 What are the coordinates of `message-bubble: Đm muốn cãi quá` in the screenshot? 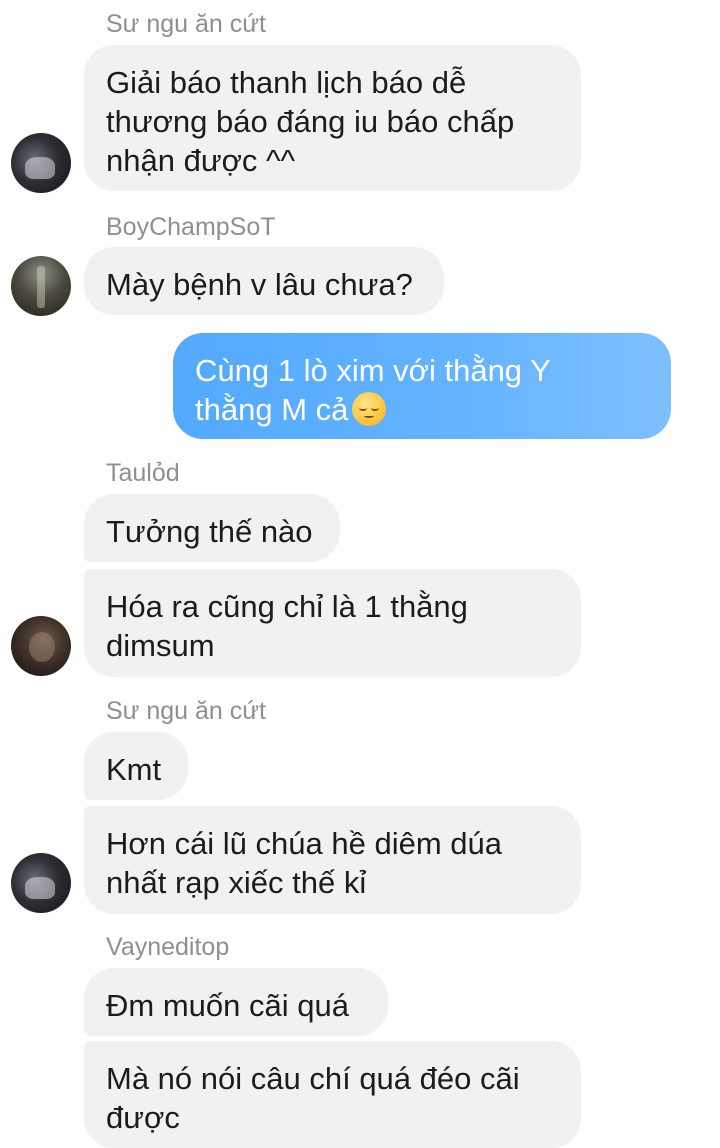 It's located at (236, 1002).